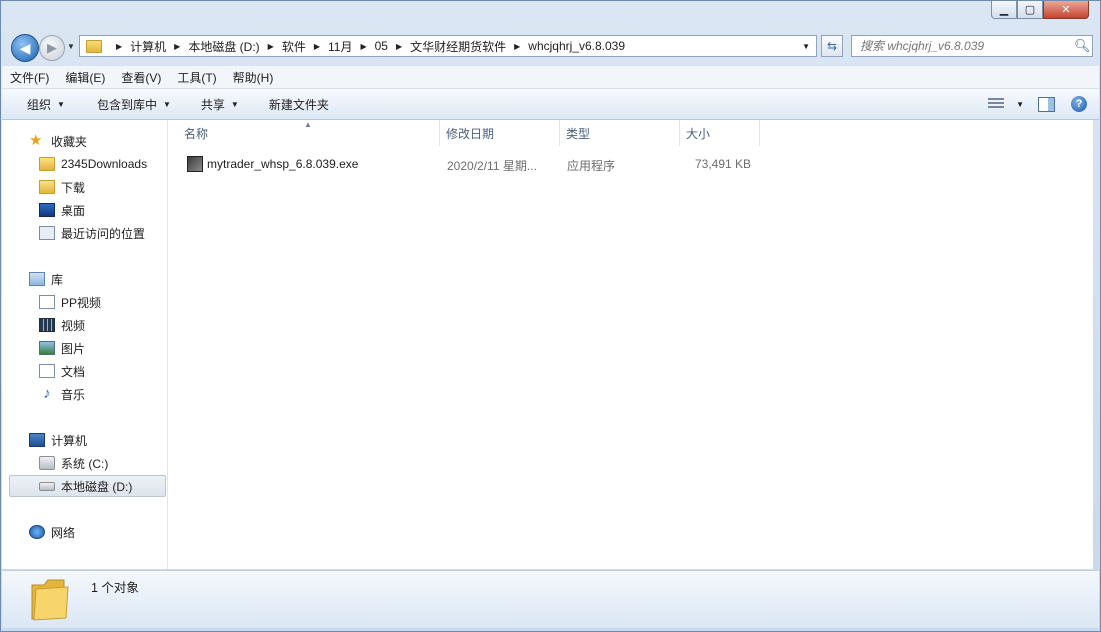 The height and width of the screenshot is (632, 1101). I want to click on library-icon, so click(37, 279).